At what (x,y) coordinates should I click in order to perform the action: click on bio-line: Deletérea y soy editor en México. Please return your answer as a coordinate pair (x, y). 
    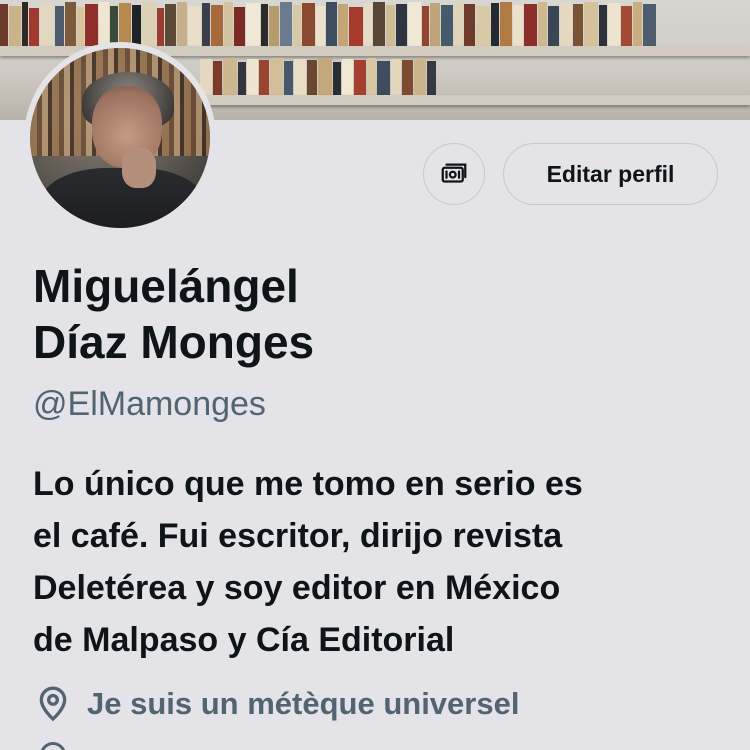
    Looking at the image, I should click on (297, 588).